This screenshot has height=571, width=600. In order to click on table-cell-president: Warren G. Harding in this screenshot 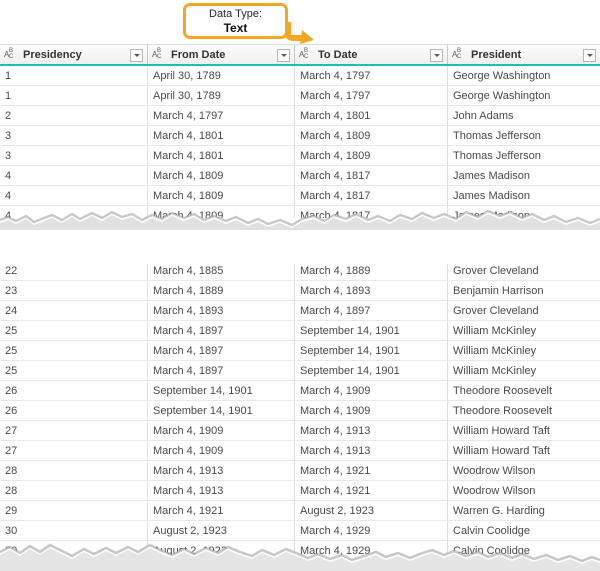, I will do `click(524, 510)`.